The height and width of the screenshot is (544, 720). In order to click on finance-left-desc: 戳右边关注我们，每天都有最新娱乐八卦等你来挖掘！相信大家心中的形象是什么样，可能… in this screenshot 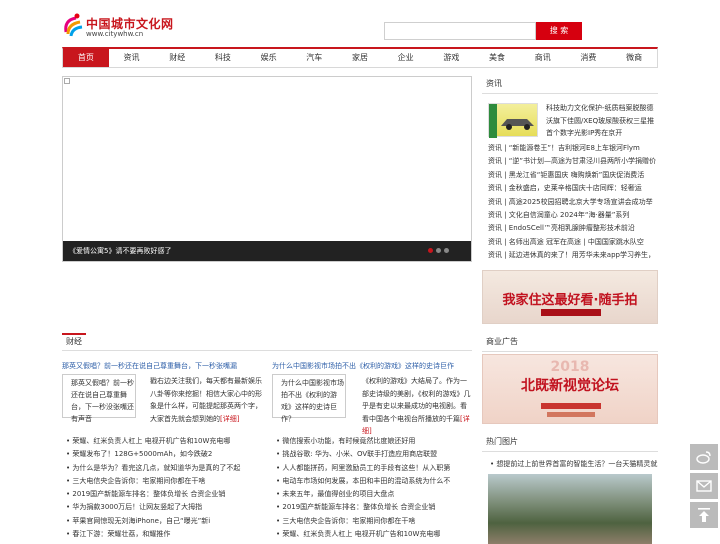, I will do `click(206, 400)`.